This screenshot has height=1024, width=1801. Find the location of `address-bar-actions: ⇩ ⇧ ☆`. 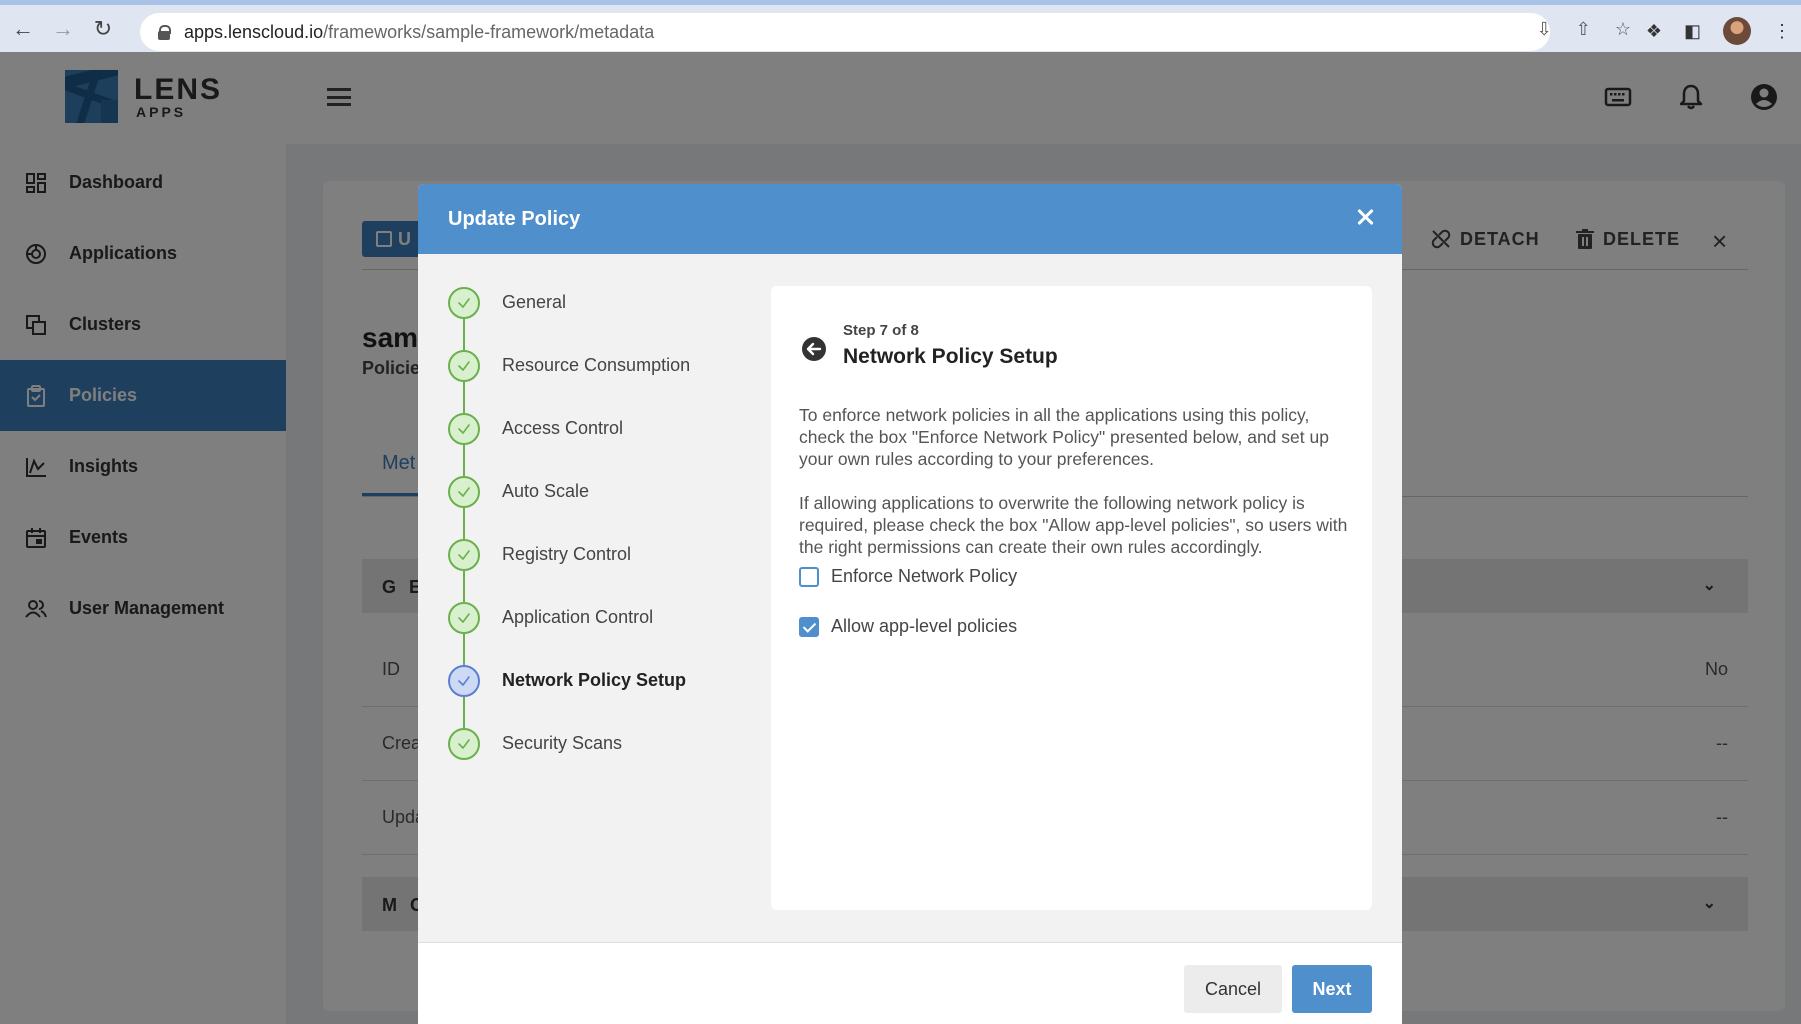

address-bar-actions: ⇩ ⇧ ☆ is located at coordinates (1584, 29).